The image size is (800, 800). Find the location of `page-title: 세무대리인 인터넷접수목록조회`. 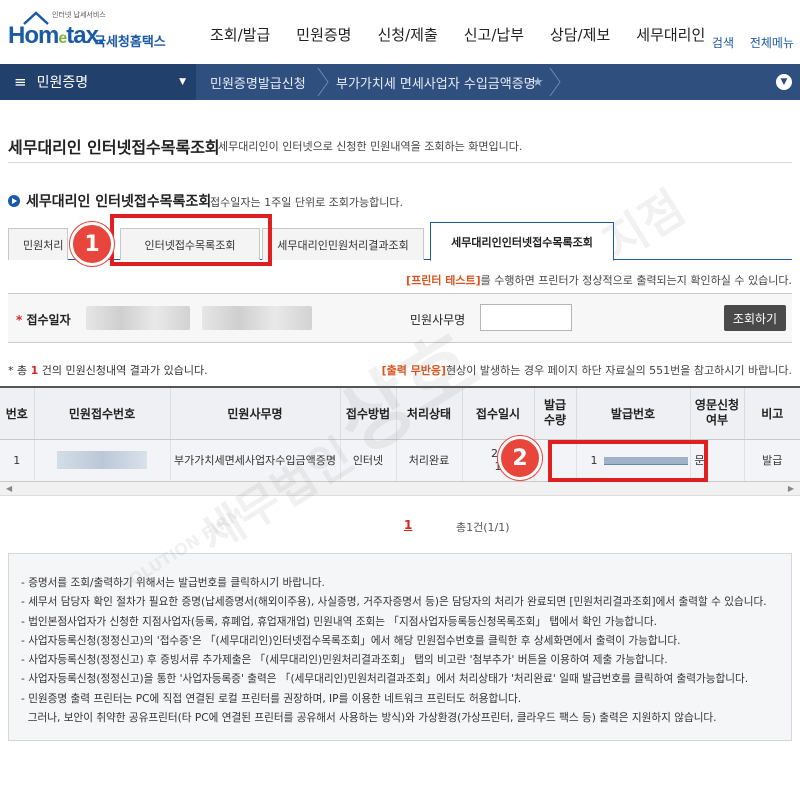

page-title: 세무대리인 인터넷접수목록조회 is located at coordinates (114, 147).